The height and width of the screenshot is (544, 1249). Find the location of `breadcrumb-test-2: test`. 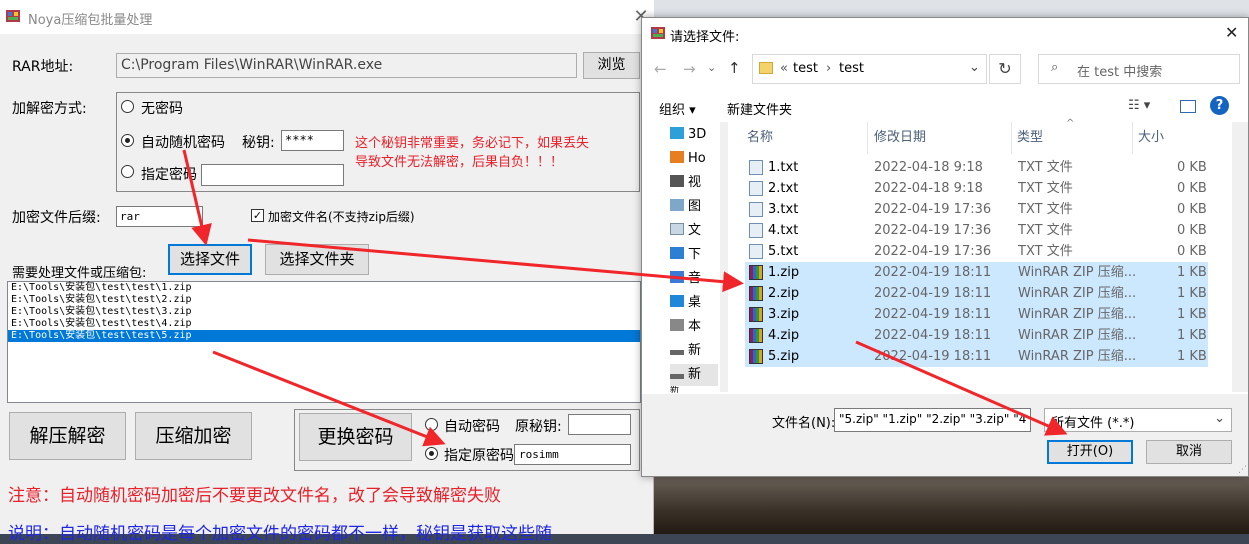

breadcrumb-test-2: test is located at coordinates (851, 68).